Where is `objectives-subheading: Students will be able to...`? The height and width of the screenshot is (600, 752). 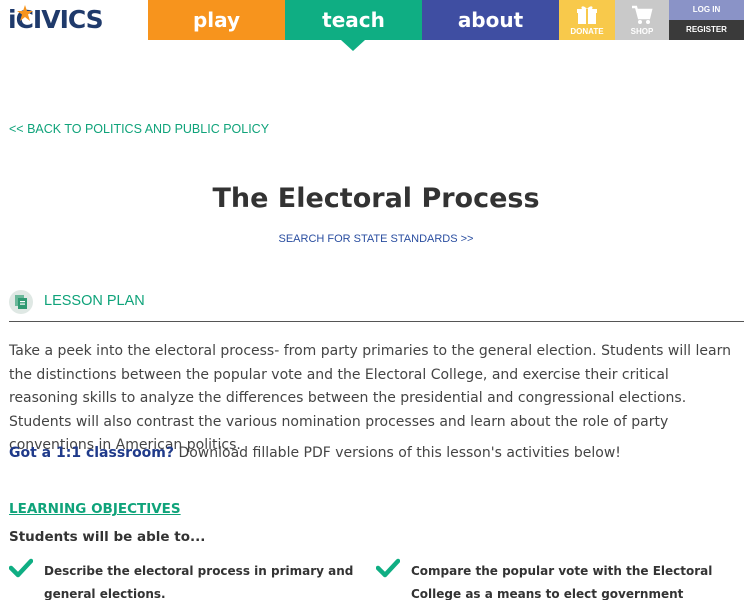
objectives-subheading: Students will be able to... is located at coordinates (107, 537).